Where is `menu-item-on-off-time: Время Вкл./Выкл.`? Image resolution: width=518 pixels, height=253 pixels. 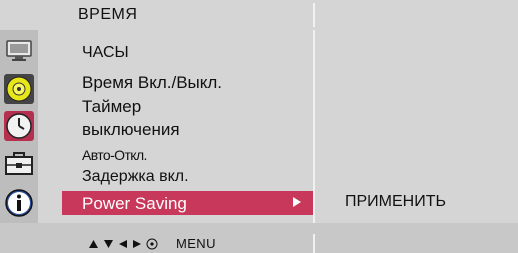
menu-item-on-off-time: Время Вкл./Выкл. is located at coordinates (152, 83).